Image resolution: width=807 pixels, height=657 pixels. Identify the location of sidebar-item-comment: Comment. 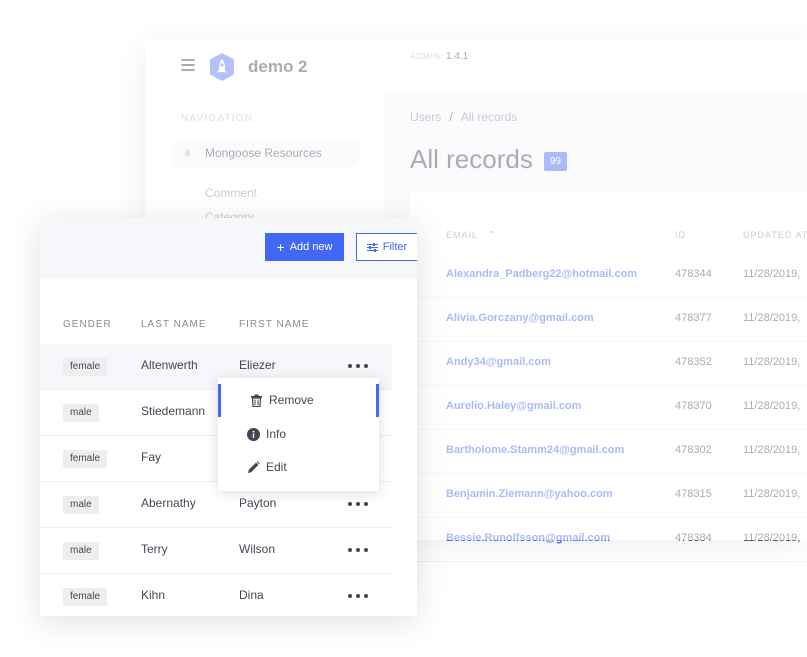
(231, 193).